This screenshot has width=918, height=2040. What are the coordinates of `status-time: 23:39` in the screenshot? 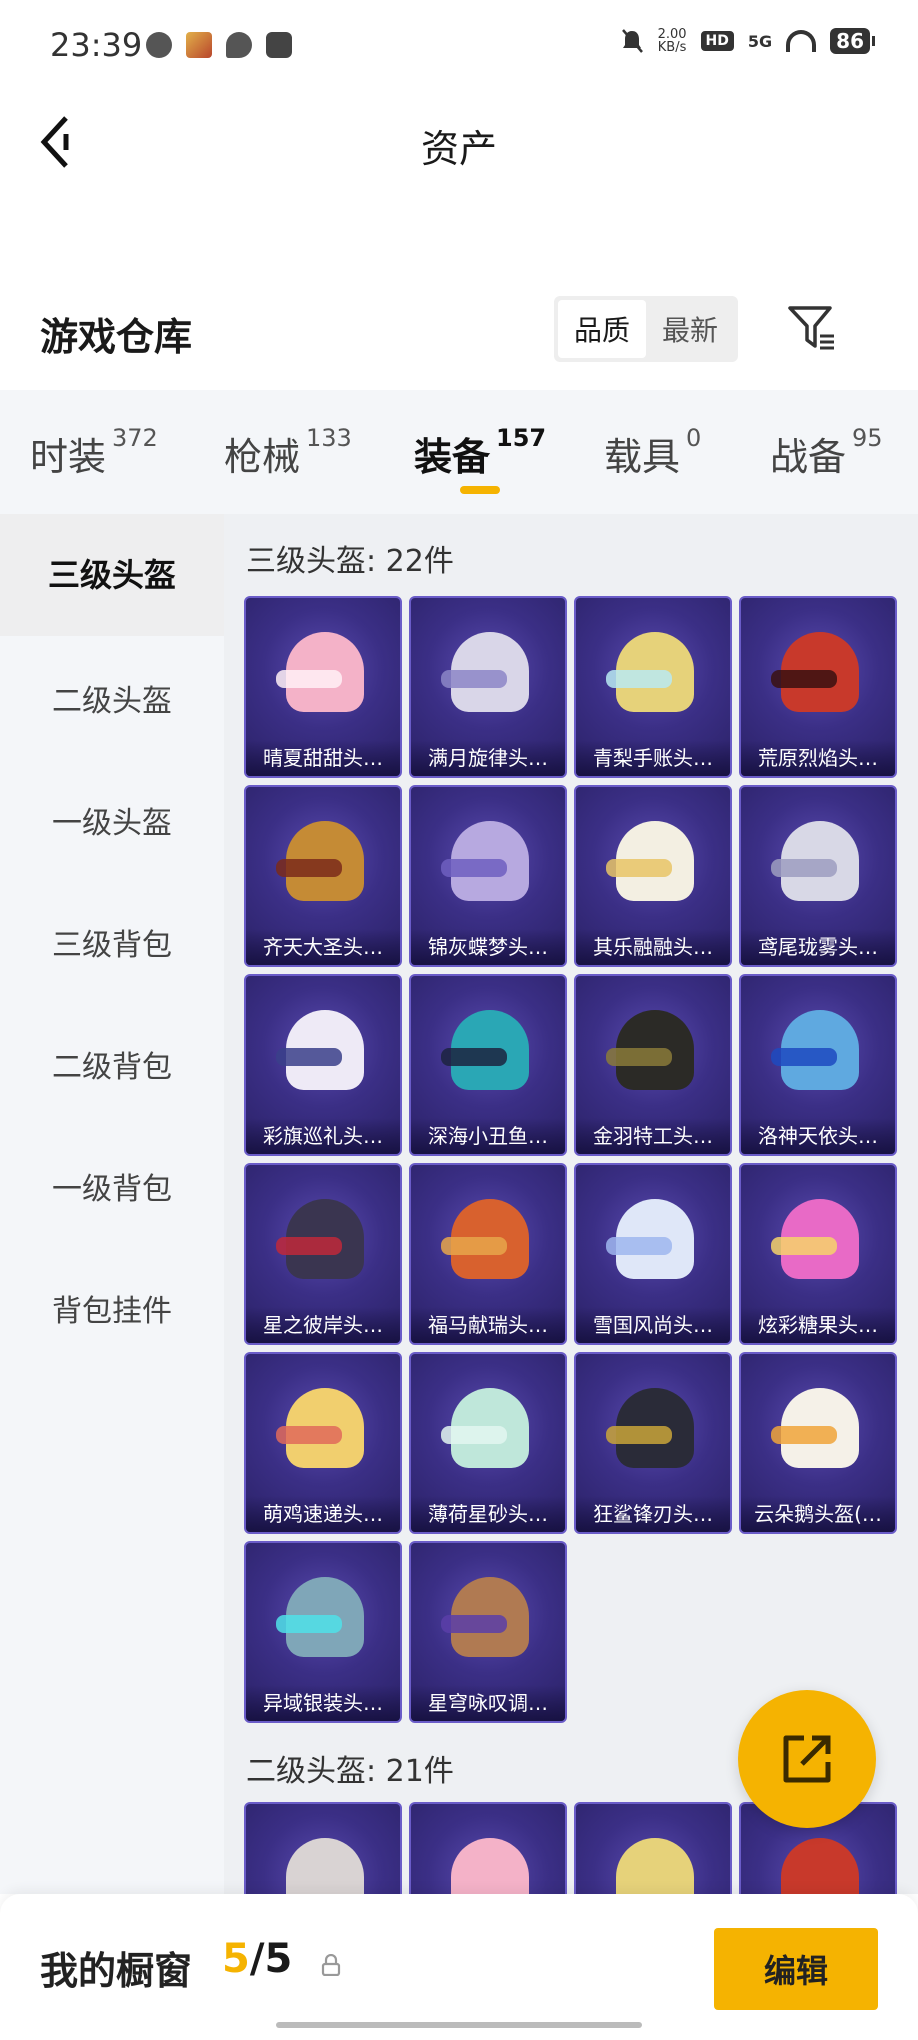 It's located at (96, 45).